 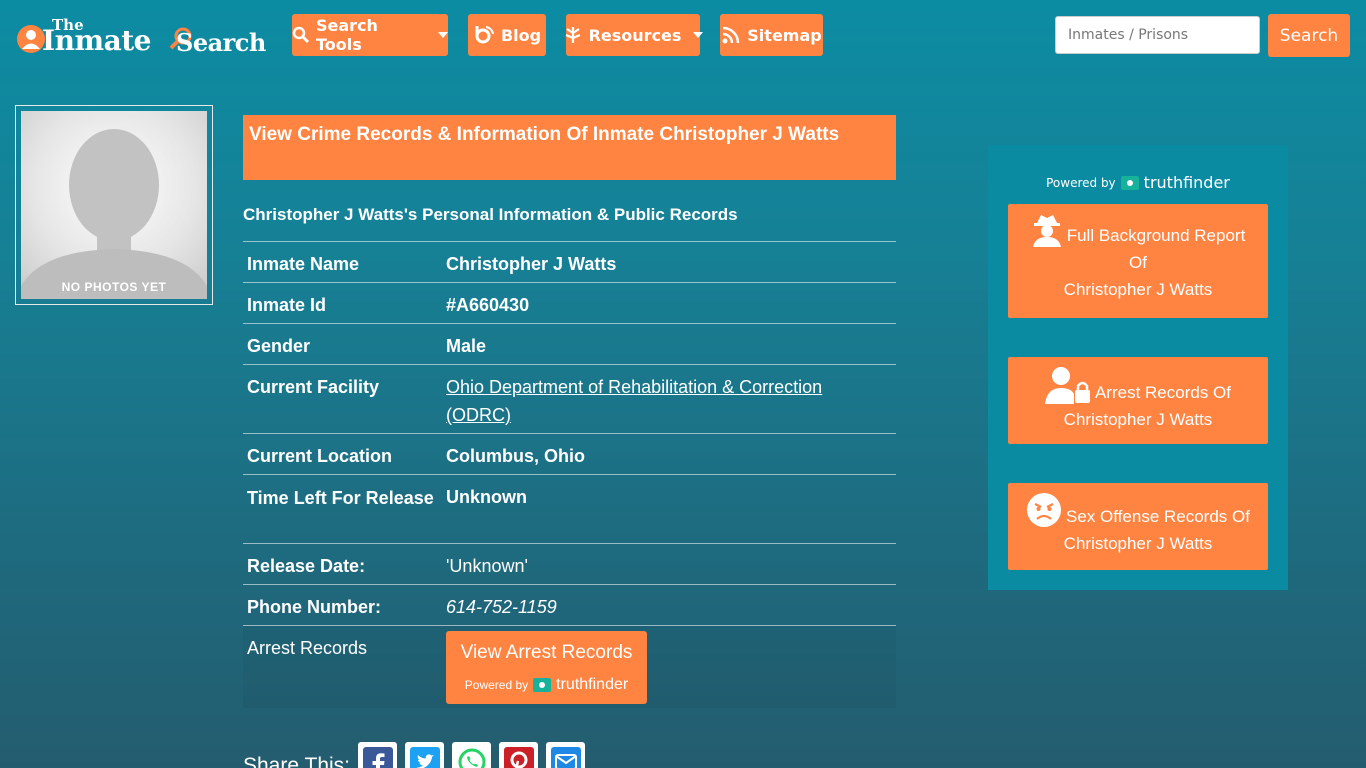 What do you see at coordinates (1138, 289) in the screenshot?
I see `full-report-line3: Christopher J Watts` at bounding box center [1138, 289].